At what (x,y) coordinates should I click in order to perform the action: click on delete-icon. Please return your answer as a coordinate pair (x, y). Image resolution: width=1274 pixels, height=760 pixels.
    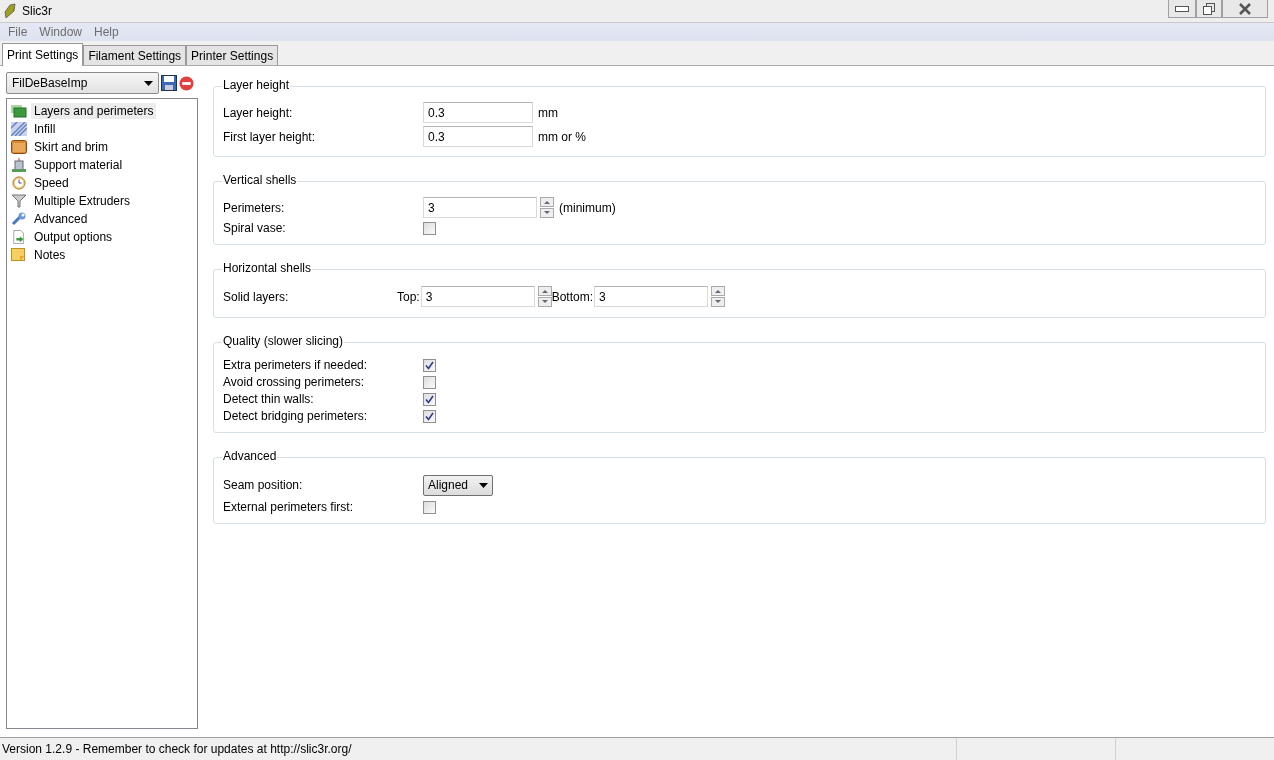
    Looking at the image, I should click on (186, 83).